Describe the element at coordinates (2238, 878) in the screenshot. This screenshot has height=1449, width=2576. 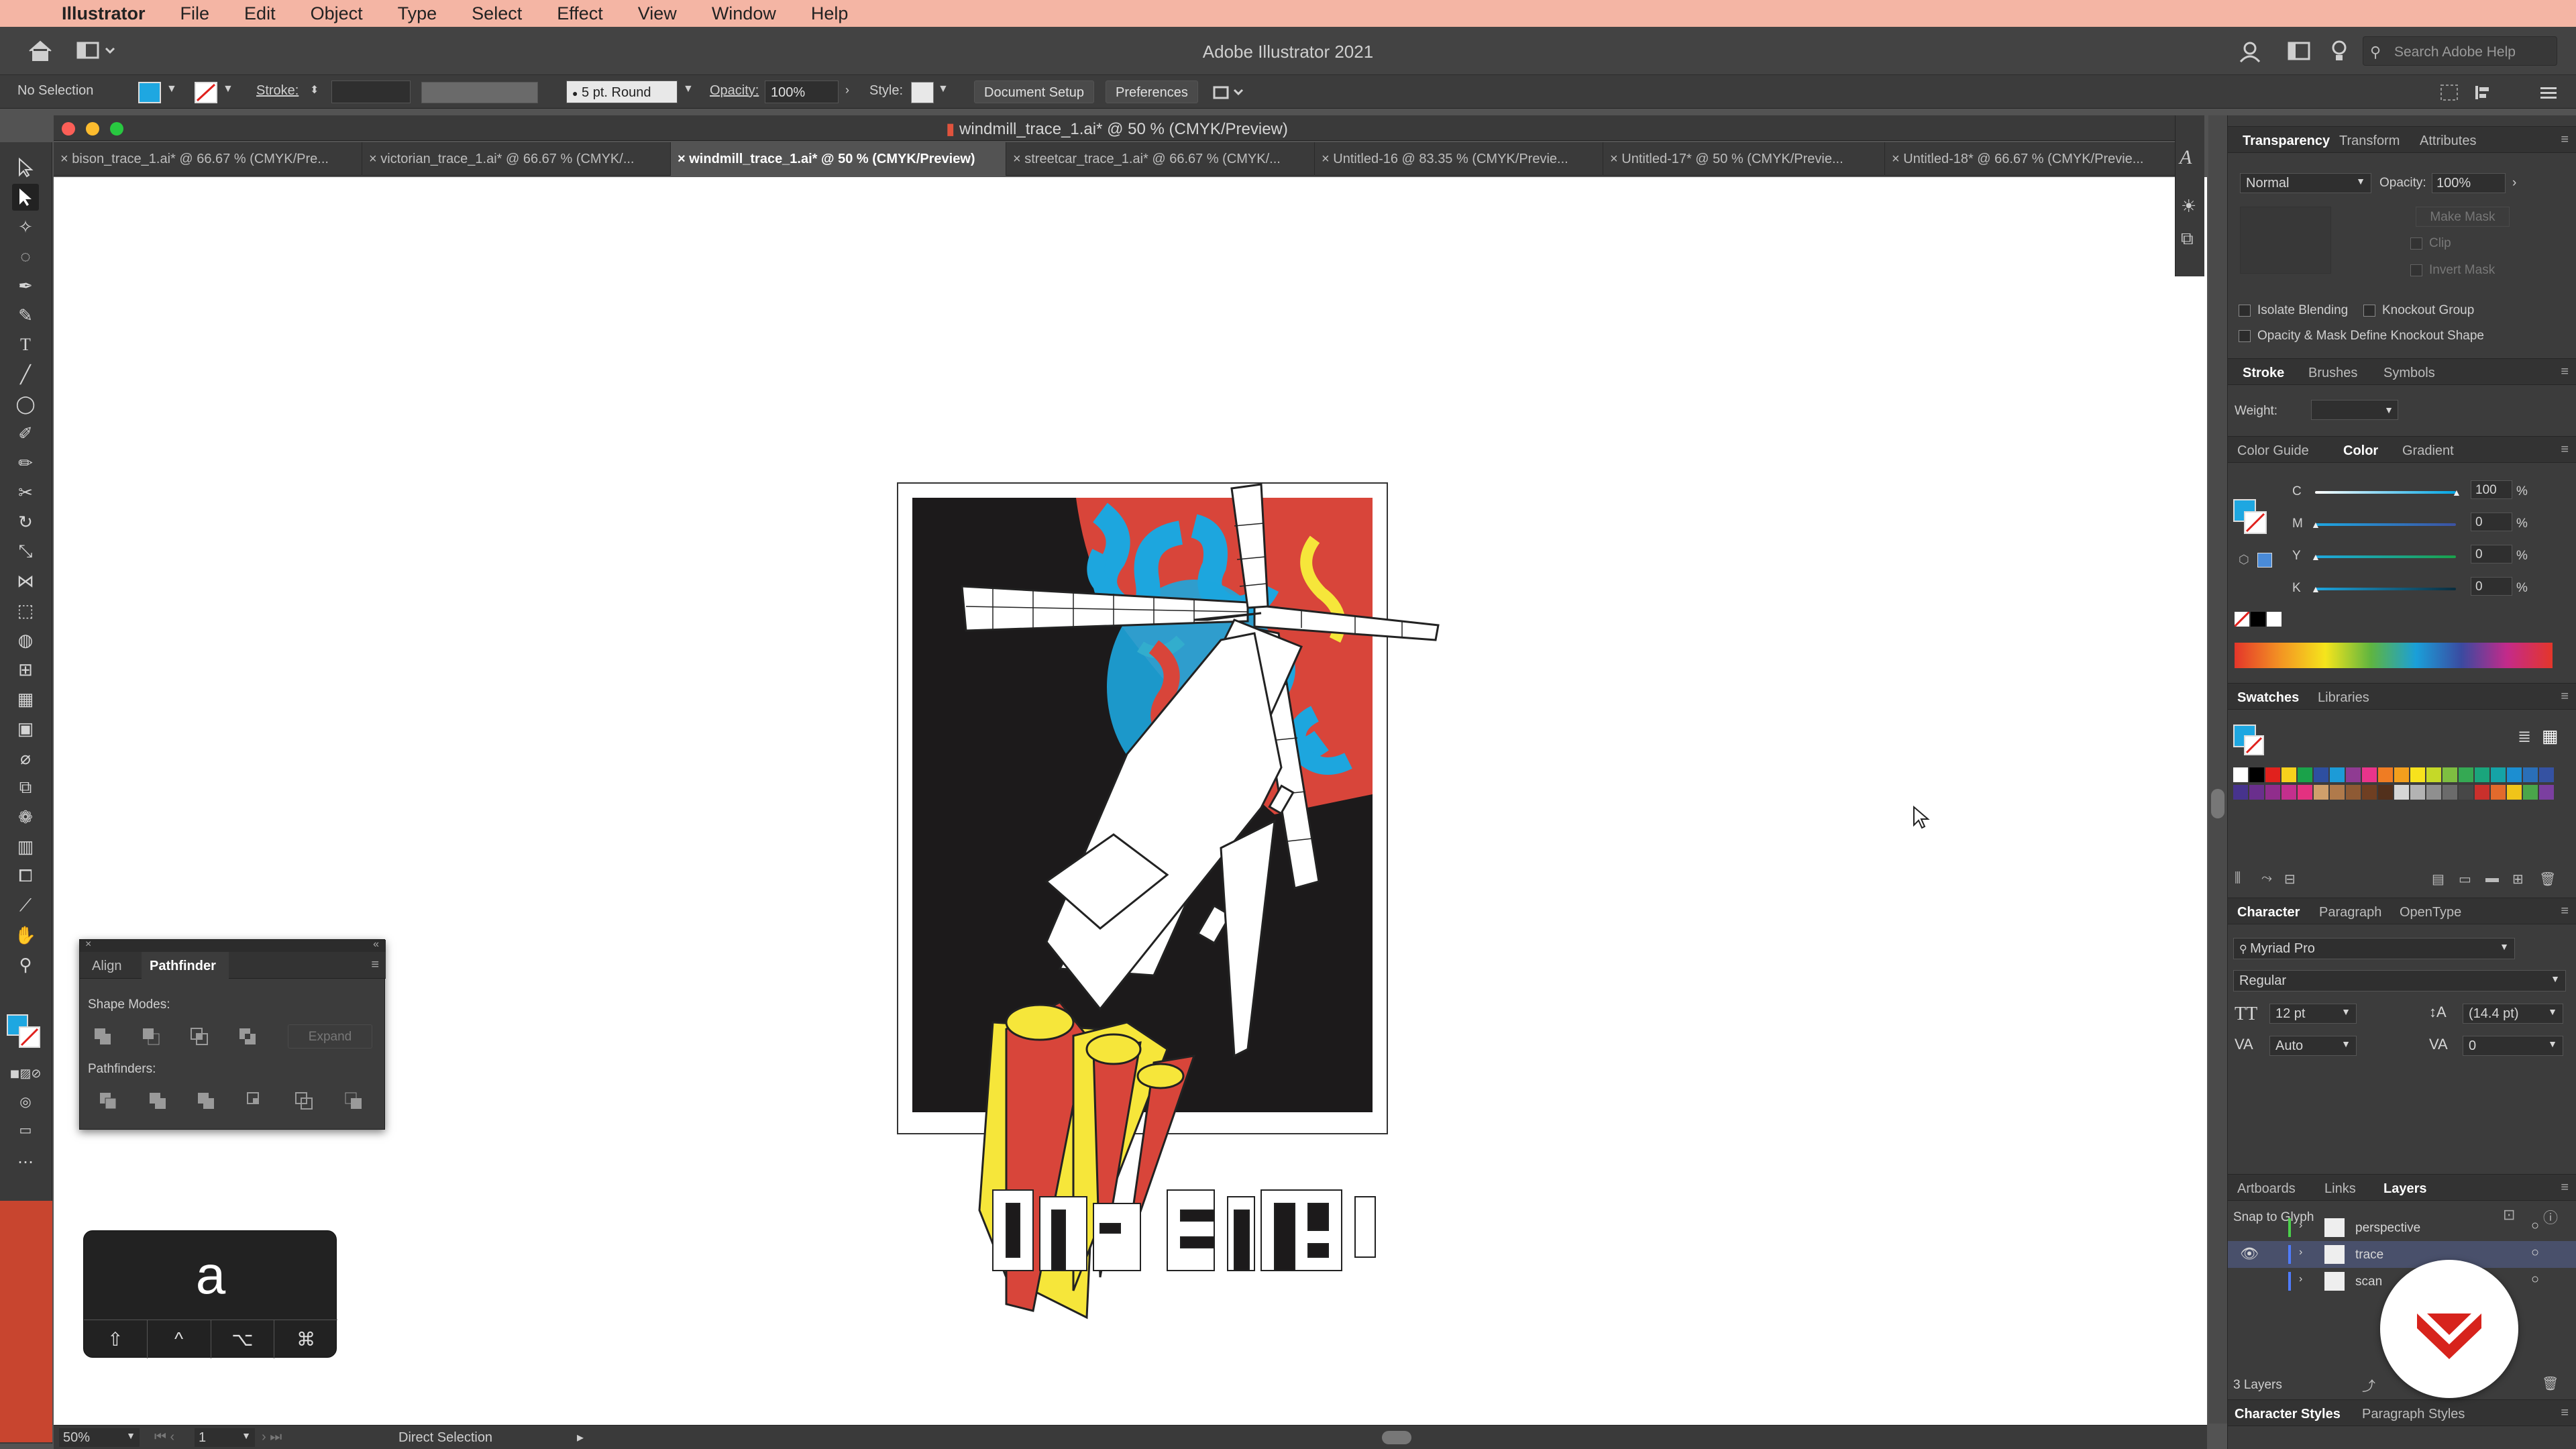
I see `swatch-libraries-menu-icon: ⫼` at that location.